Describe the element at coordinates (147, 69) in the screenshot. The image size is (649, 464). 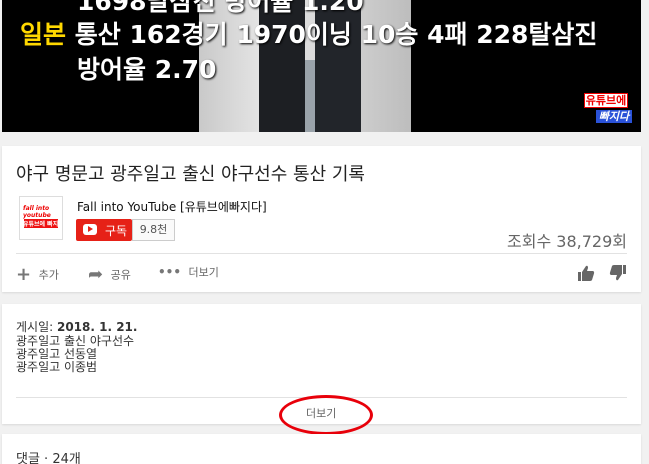
I see `video-subtitle-line-3: 방어율 2.70` at that location.